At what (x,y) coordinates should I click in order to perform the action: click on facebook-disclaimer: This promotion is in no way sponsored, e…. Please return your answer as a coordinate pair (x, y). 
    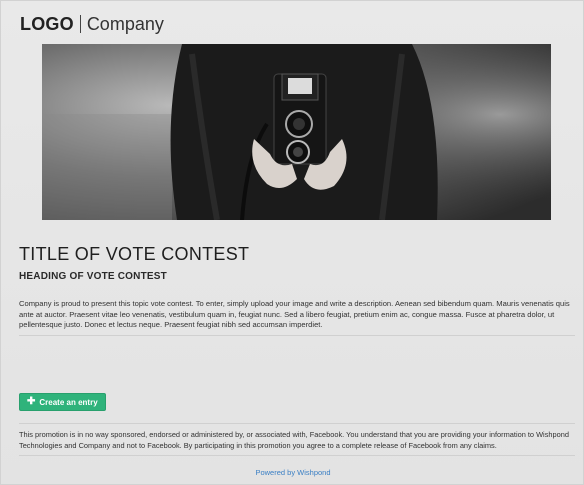
    Looking at the image, I should click on (294, 440).